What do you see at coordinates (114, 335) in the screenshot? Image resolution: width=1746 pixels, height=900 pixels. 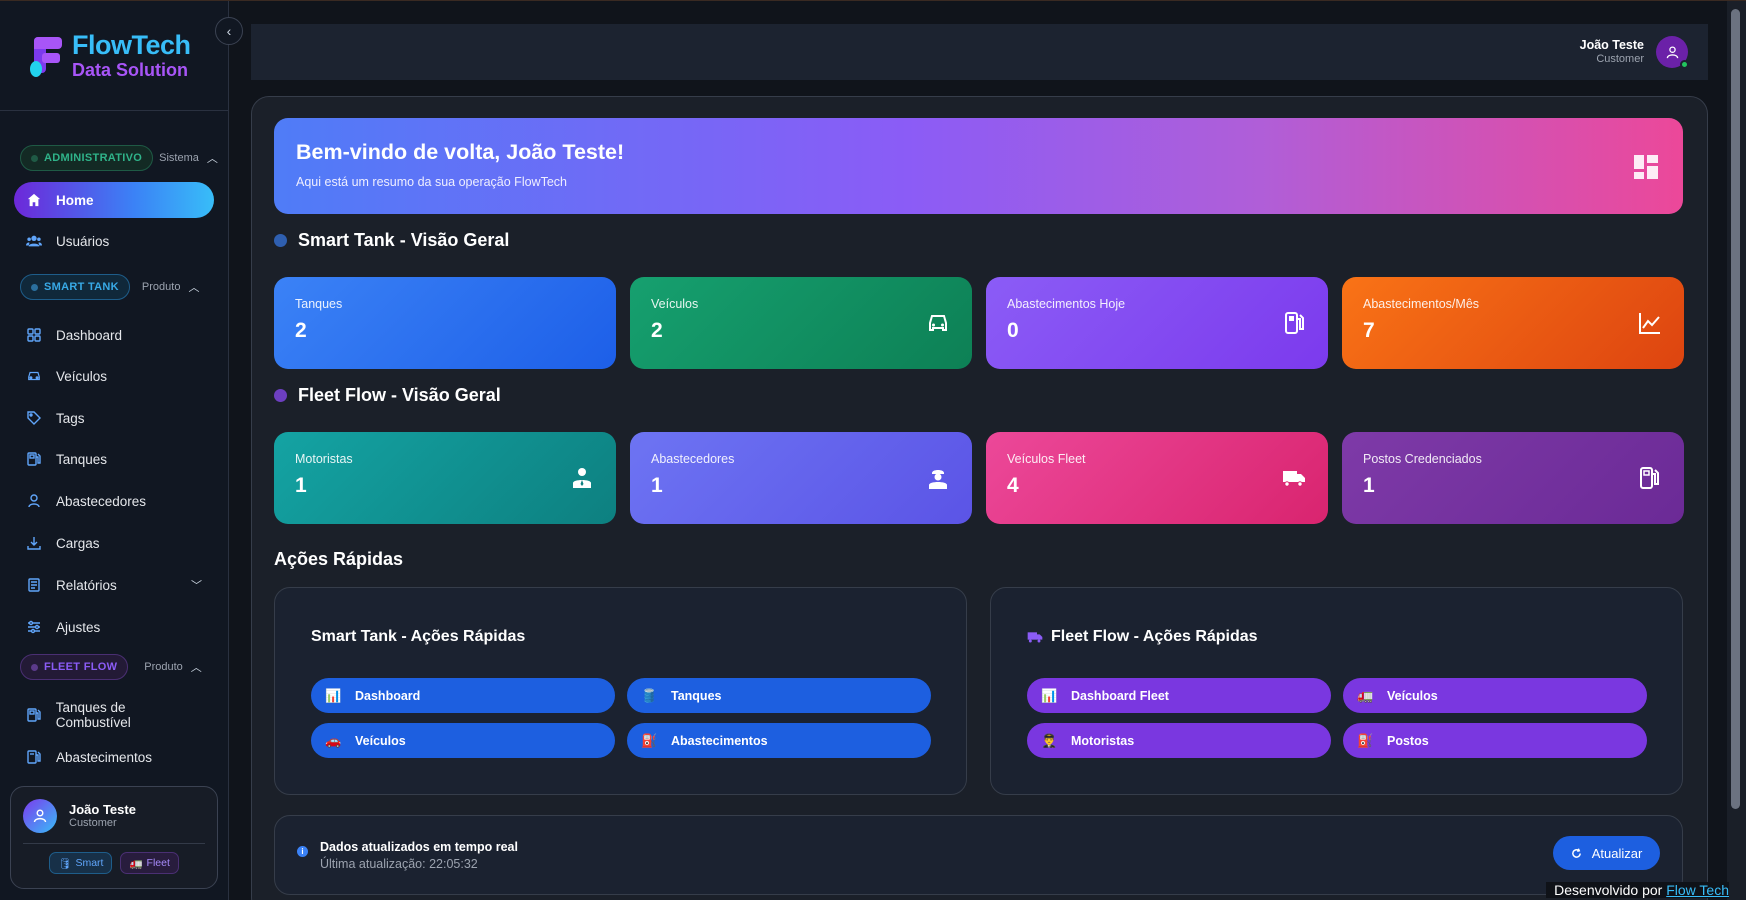 I see `sidebar-item-dashboard: Dashboard` at bounding box center [114, 335].